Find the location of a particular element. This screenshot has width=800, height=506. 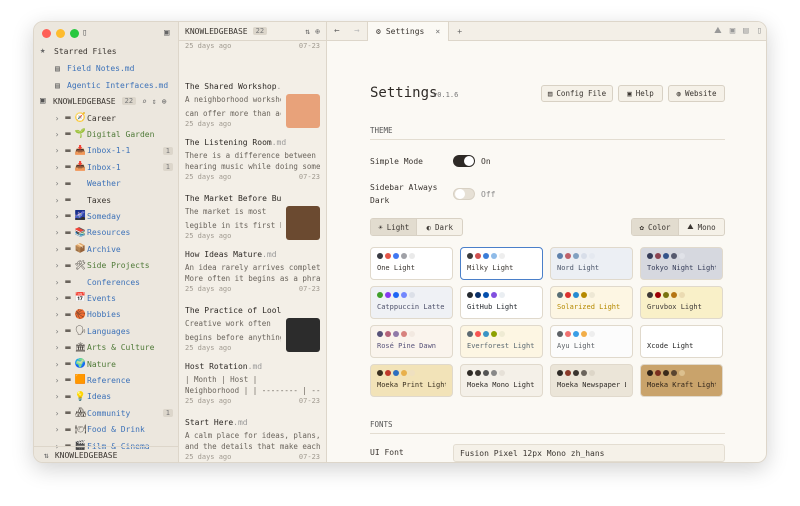

ui-font-select: Fusion Pixel 12px Mono zh_hans is located at coordinates (589, 453).